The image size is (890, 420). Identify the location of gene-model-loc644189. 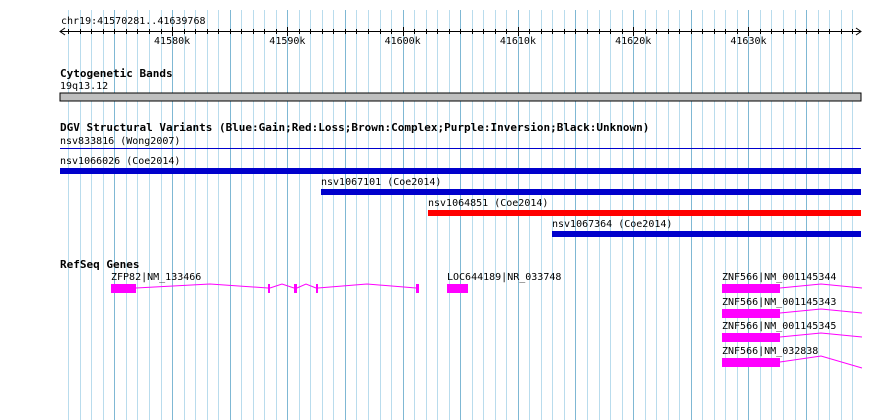
(457, 288).